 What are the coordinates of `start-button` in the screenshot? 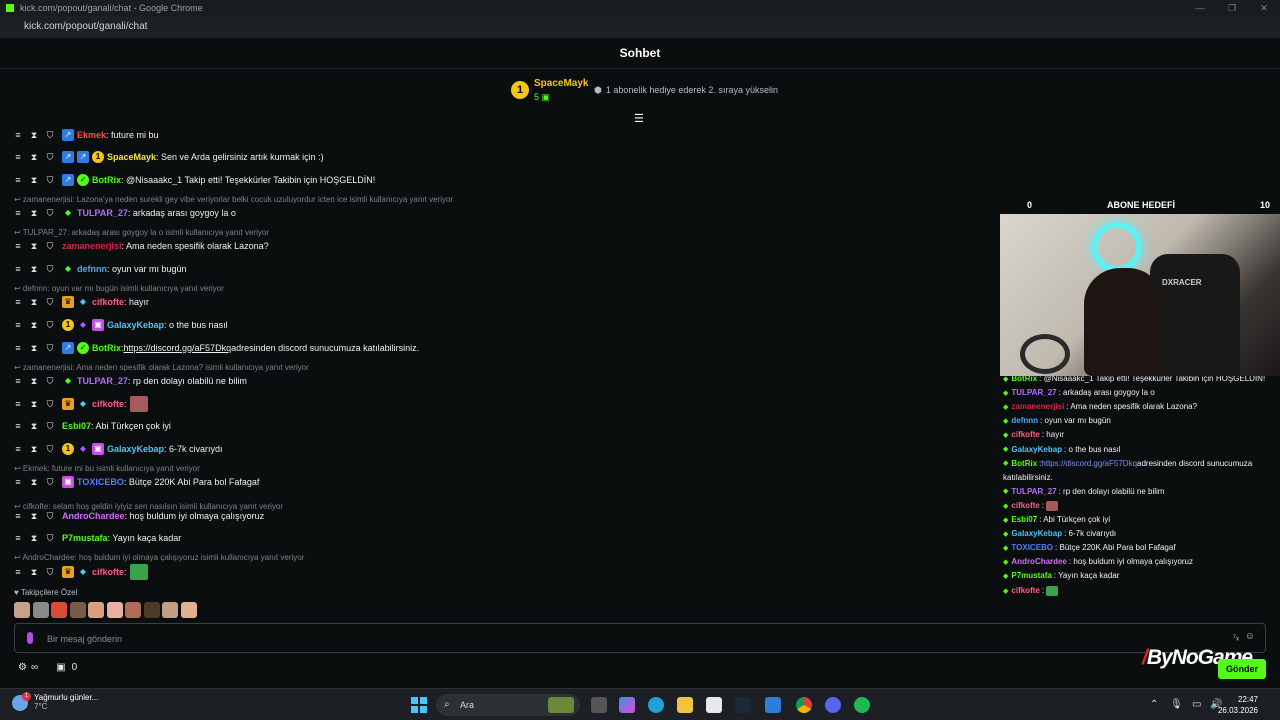 It's located at (419, 705).